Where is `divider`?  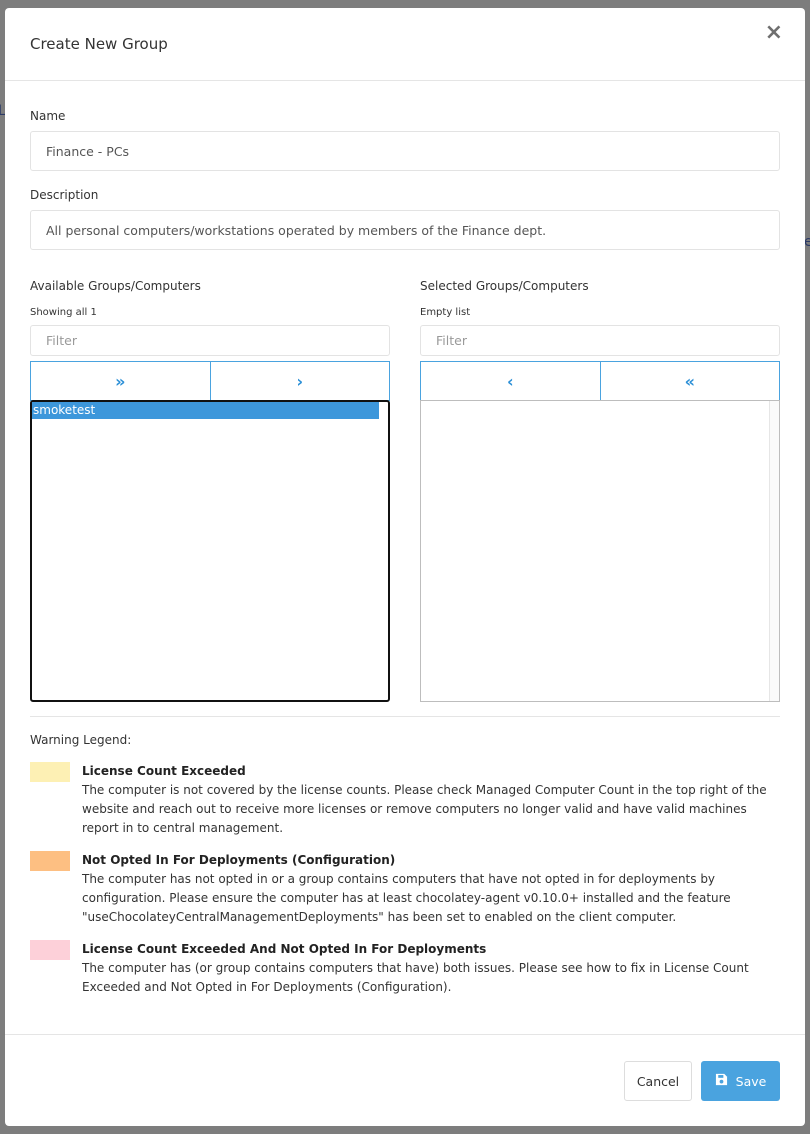
divider is located at coordinates (405, 716).